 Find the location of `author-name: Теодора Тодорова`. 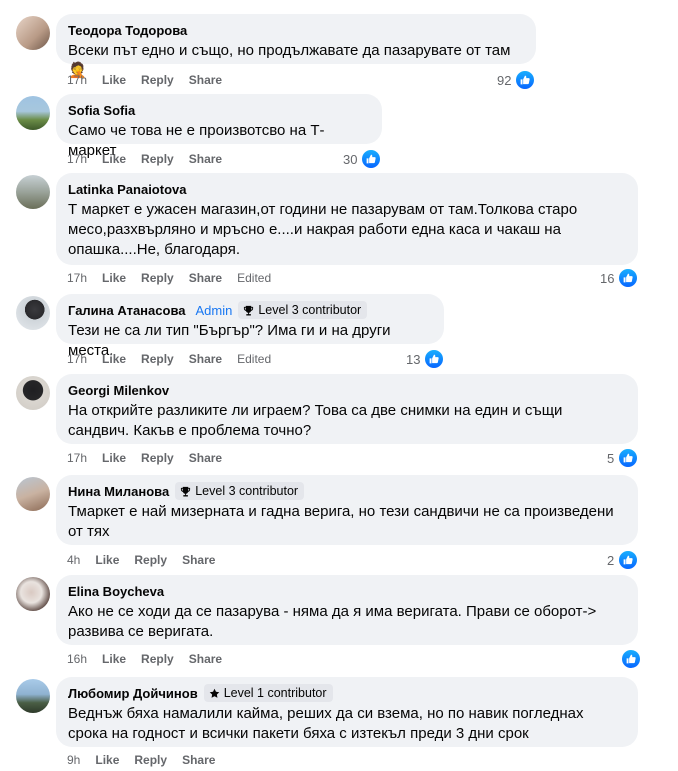

author-name: Теодора Тодорова is located at coordinates (127, 30).